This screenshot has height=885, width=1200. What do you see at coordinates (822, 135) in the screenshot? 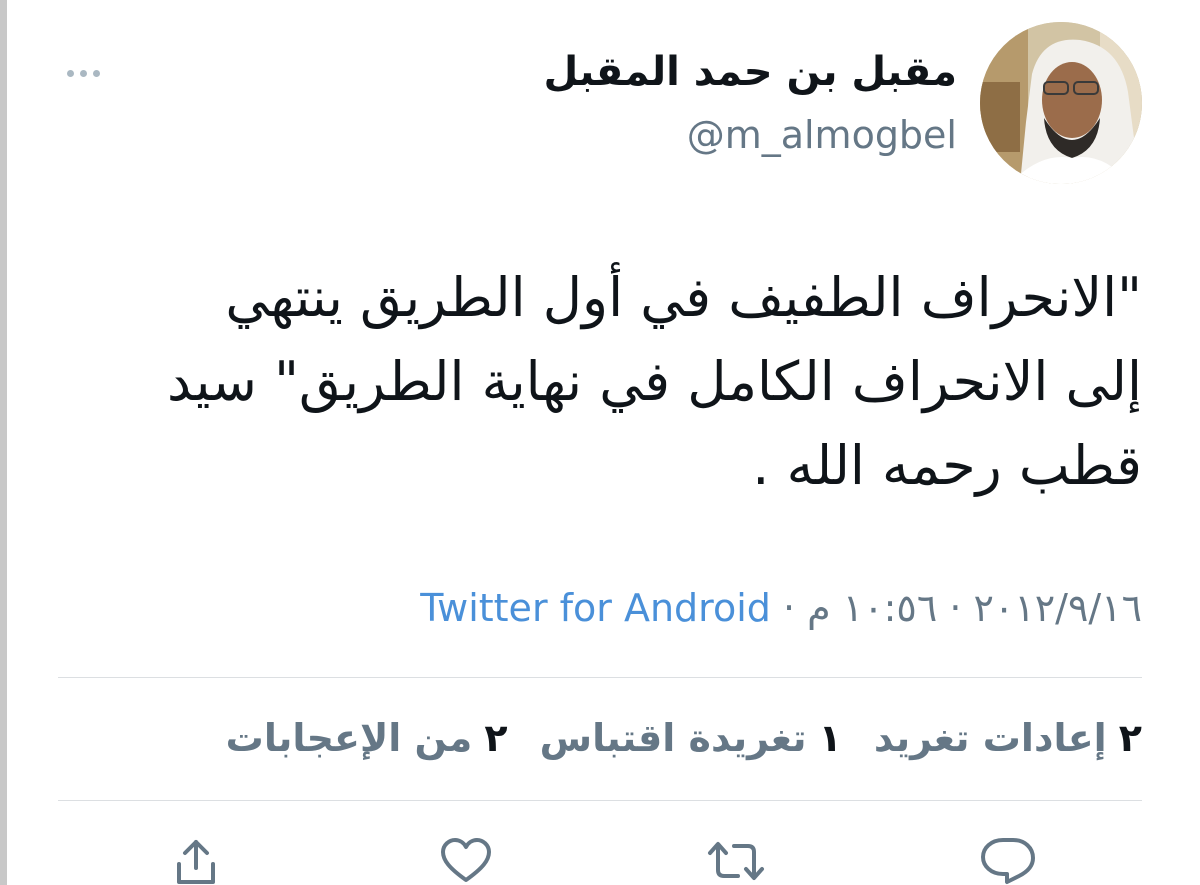
I see `user-handle: @m_almogbel` at bounding box center [822, 135].